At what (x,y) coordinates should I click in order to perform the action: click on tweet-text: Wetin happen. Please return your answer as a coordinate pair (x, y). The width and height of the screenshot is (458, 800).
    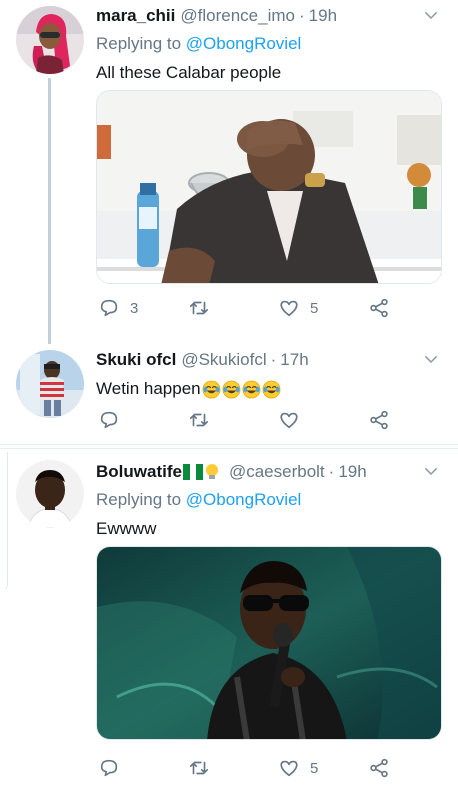
    Looking at the image, I should click on (148, 388).